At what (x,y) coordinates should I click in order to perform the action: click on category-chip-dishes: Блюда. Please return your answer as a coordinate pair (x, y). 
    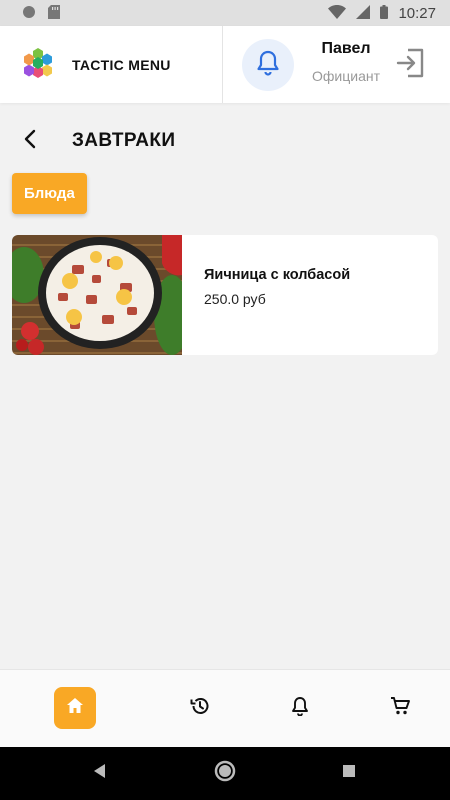
    Looking at the image, I should click on (49, 193).